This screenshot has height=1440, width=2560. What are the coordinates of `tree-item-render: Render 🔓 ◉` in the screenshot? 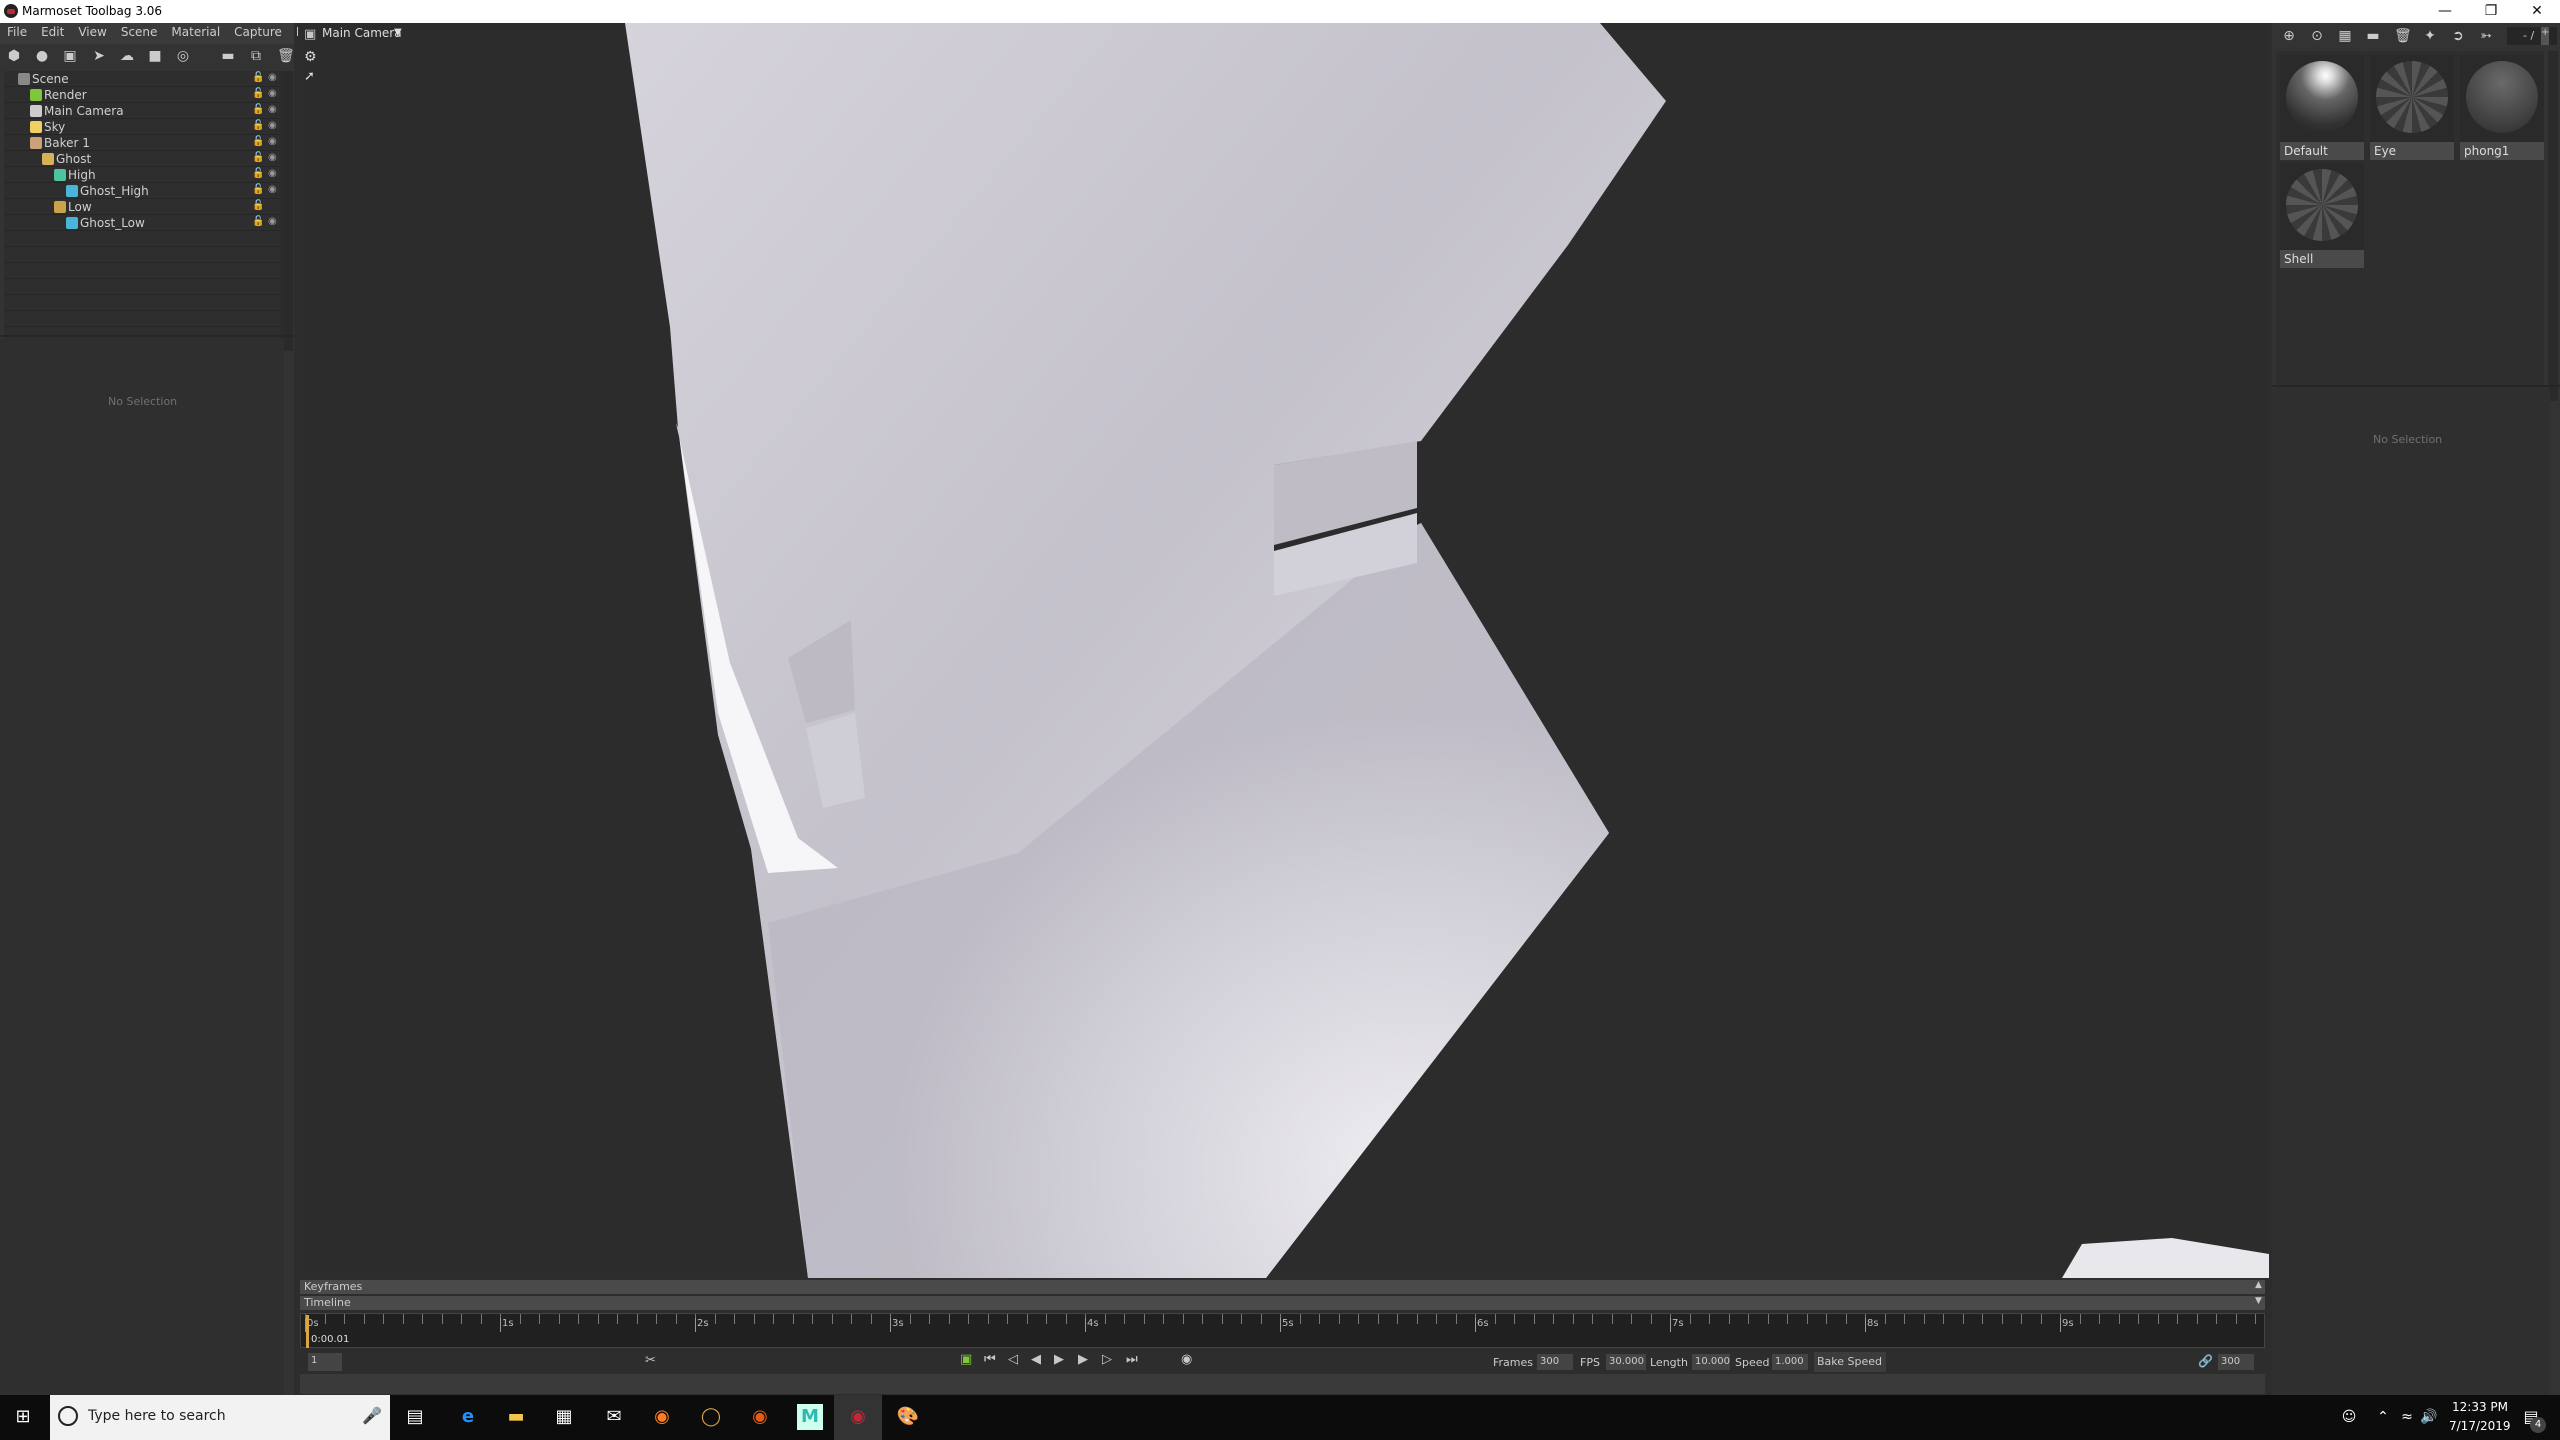 It's located at (142, 95).